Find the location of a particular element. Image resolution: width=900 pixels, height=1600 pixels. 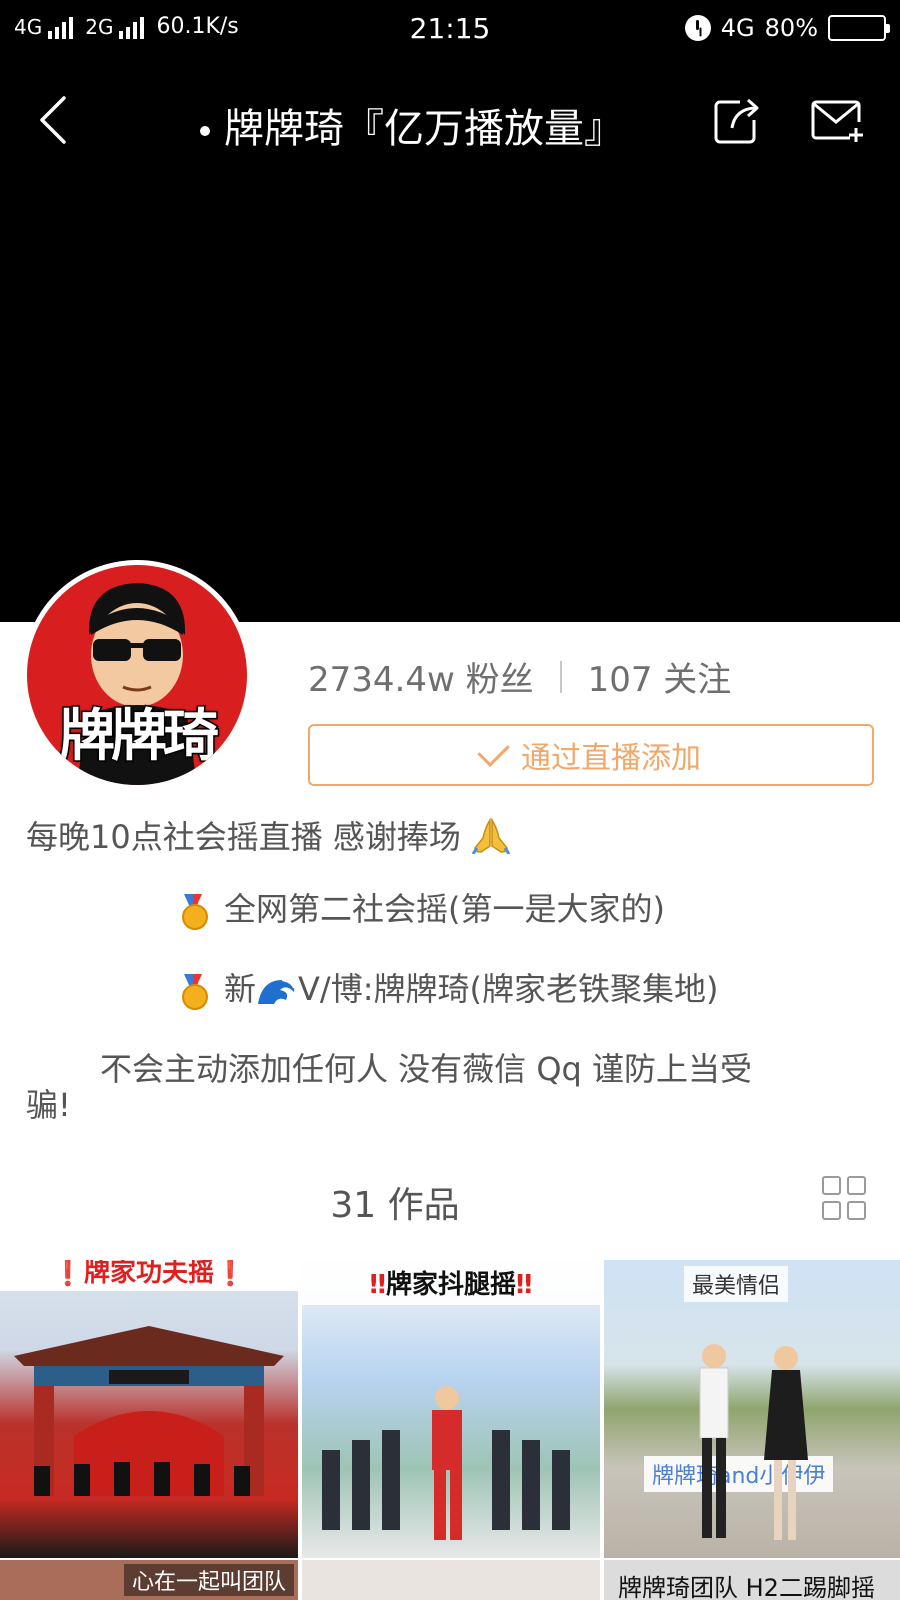

works-header: 31 作品 is located at coordinates (450, 1202).